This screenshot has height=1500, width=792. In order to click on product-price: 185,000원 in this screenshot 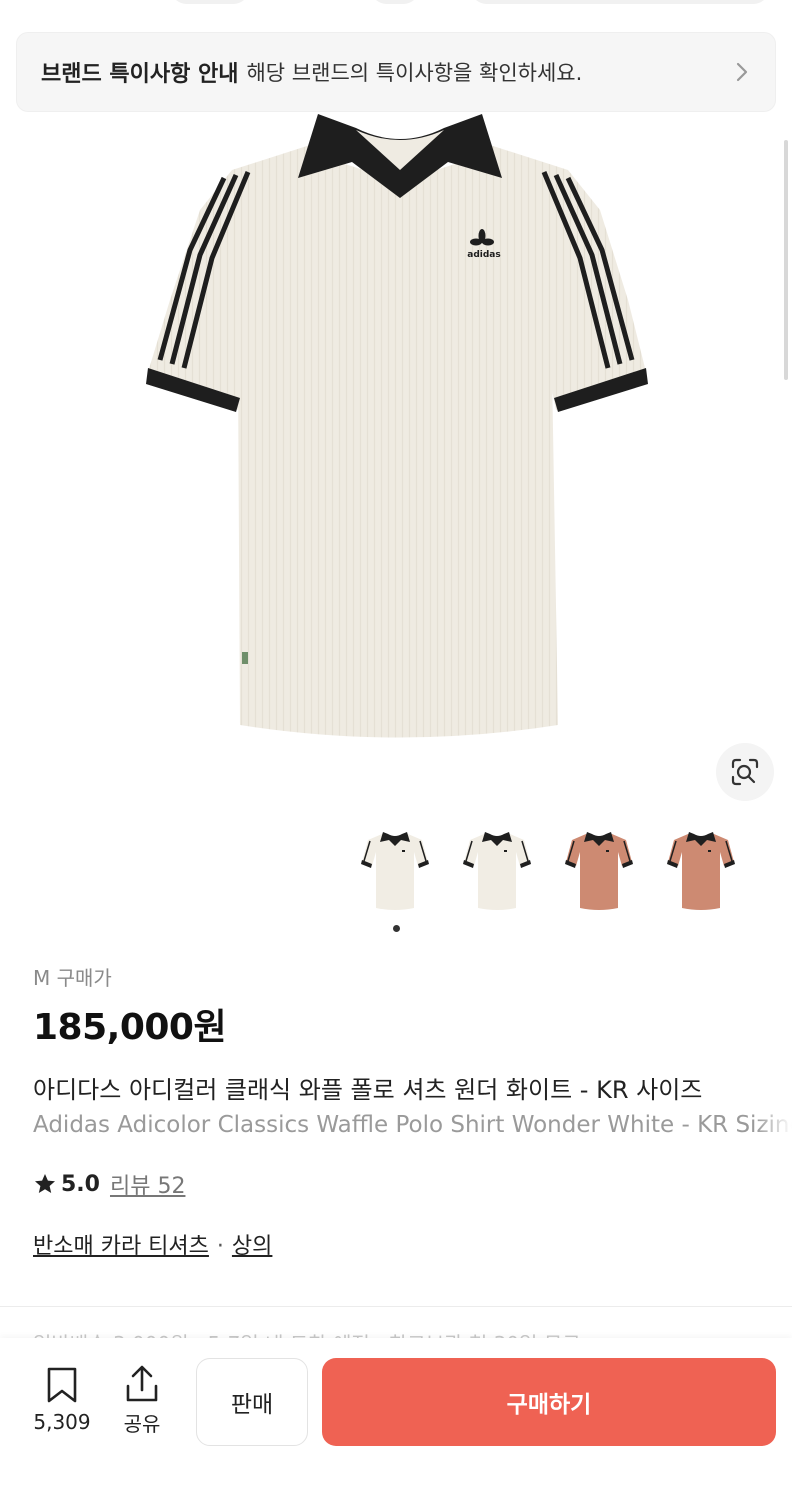, I will do `click(130, 1027)`.